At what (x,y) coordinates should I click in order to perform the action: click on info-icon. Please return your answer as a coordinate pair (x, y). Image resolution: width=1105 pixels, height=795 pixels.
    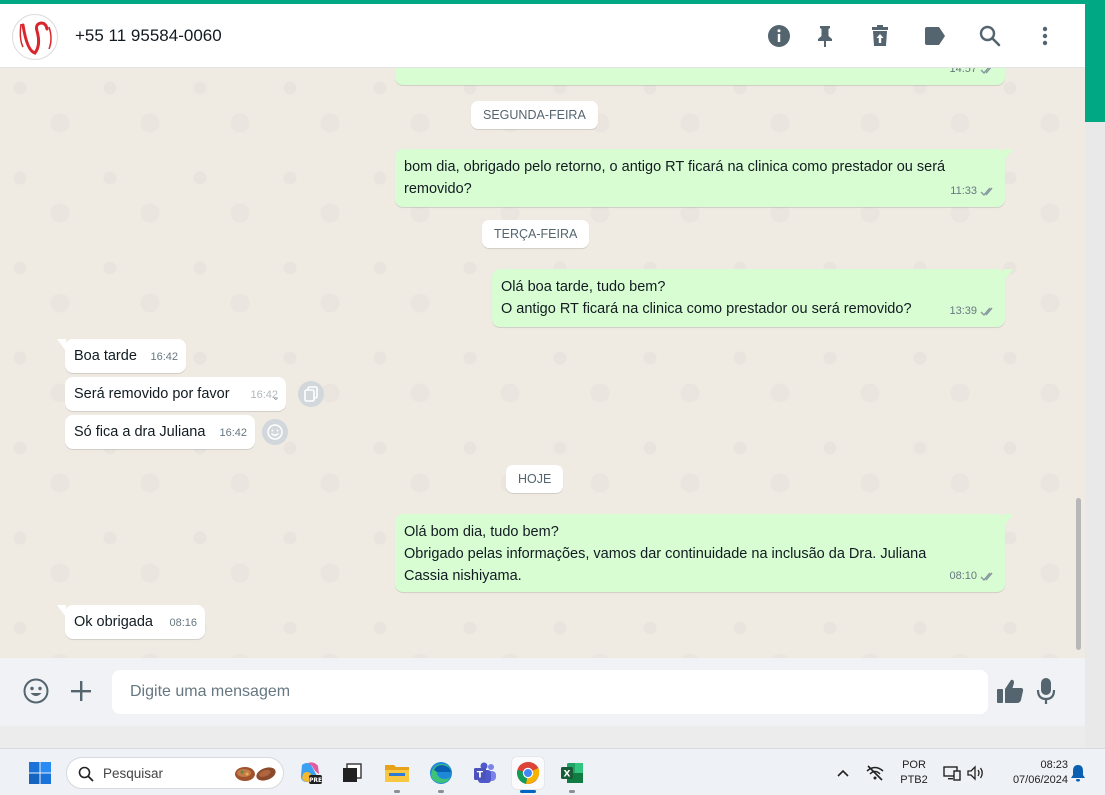
    Looking at the image, I should click on (779, 36).